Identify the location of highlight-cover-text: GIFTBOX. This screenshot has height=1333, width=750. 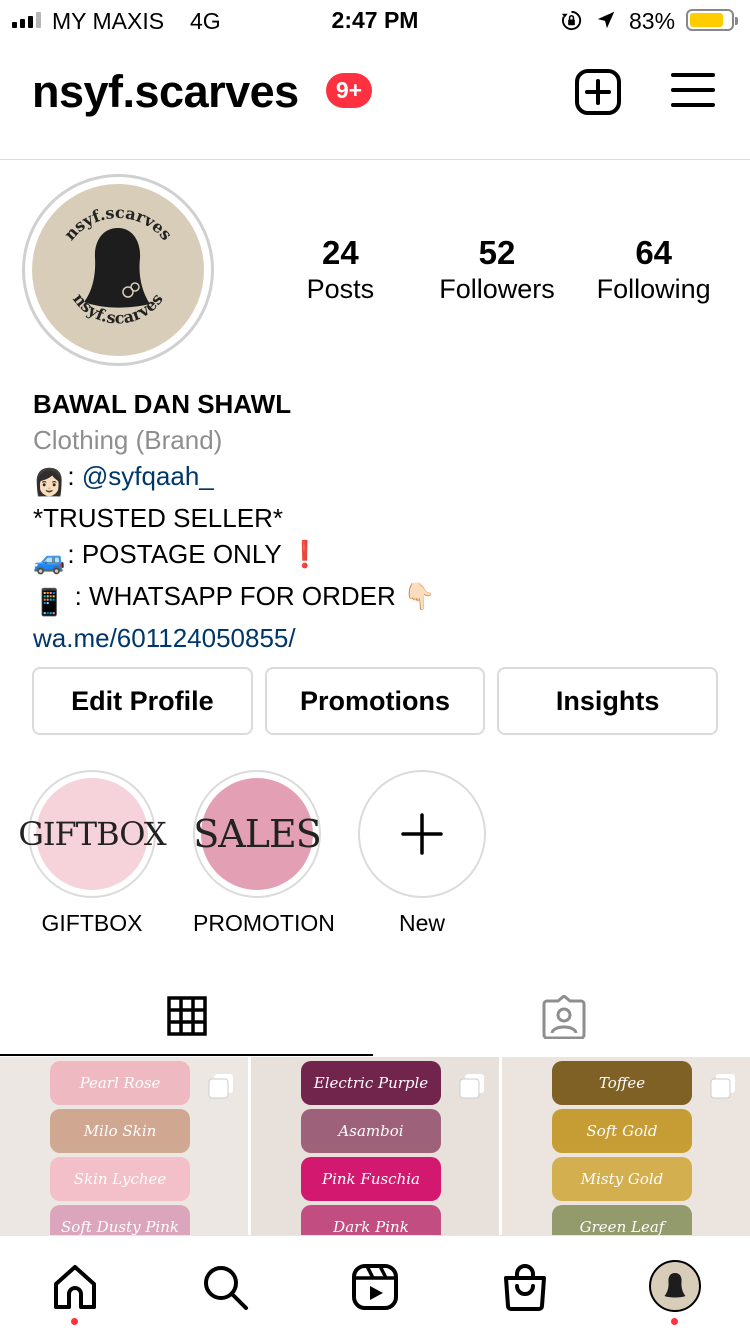
(92, 834).